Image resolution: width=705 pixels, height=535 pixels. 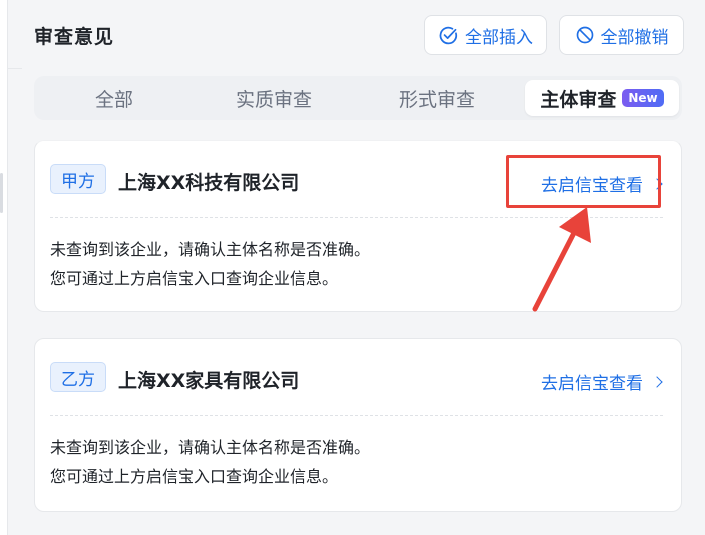 What do you see at coordinates (634, 37) in the screenshot?
I see `revoke-all-label: 全部撤销` at bounding box center [634, 37].